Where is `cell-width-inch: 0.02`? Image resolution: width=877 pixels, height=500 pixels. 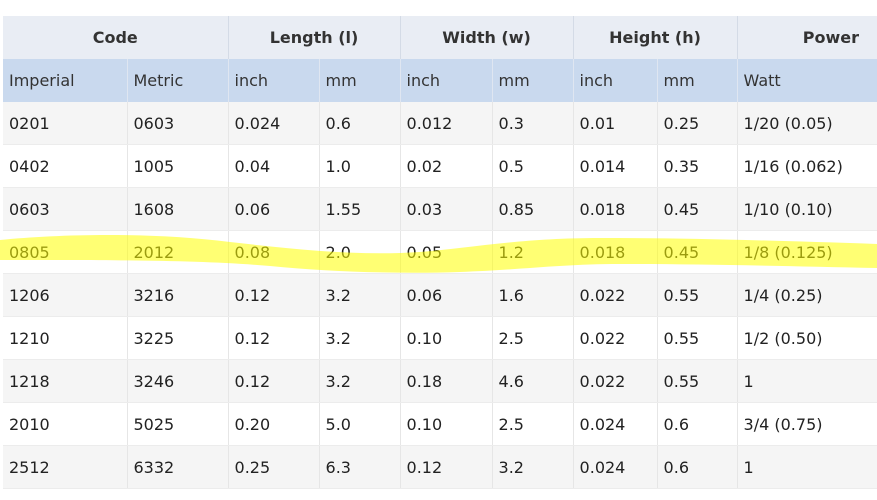
cell-width-inch: 0.02 is located at coordinates (446, 166).